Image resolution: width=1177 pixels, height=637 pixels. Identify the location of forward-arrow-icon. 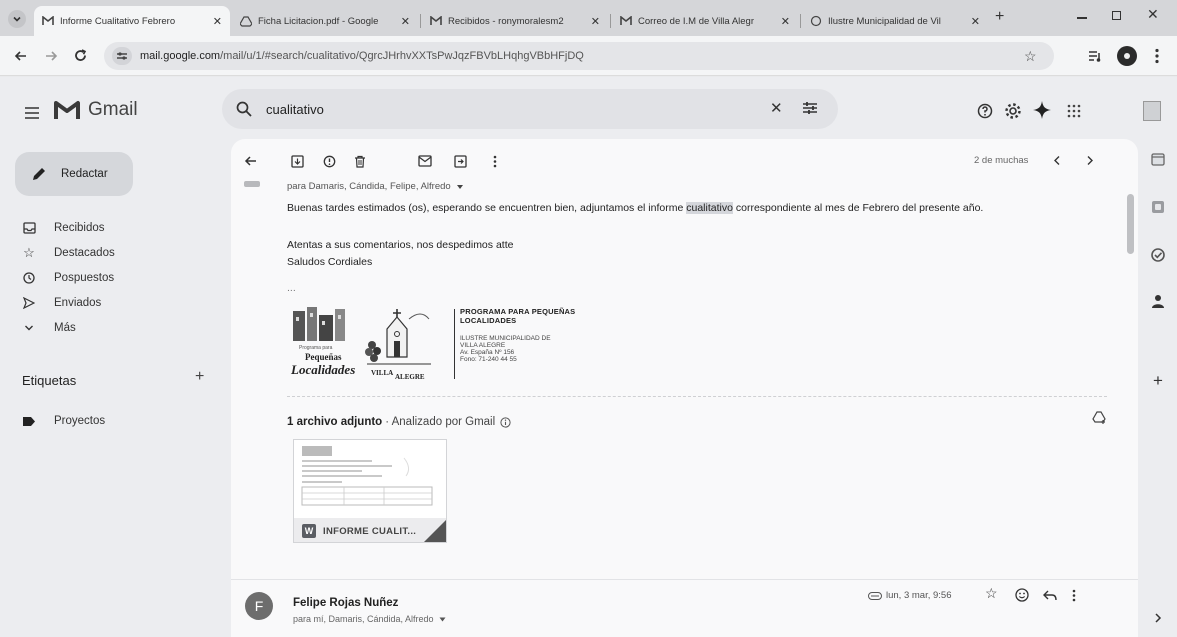
(51, 56).